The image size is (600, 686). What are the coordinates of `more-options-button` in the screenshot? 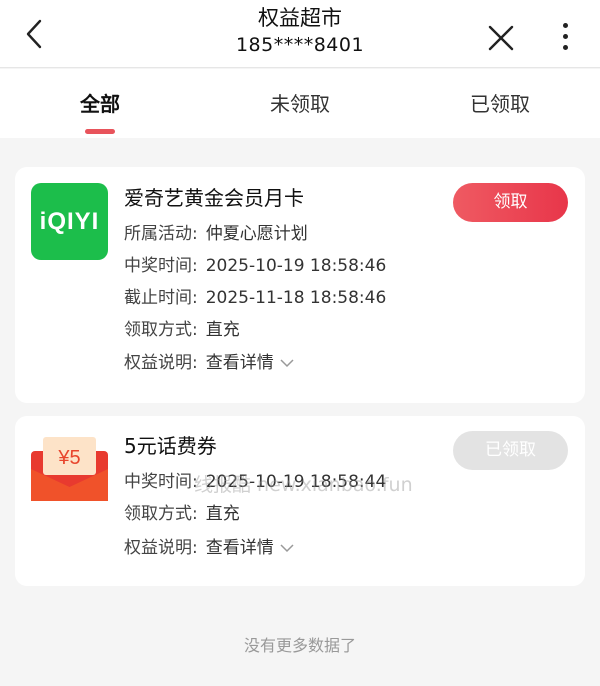 It's located at (565, 36).